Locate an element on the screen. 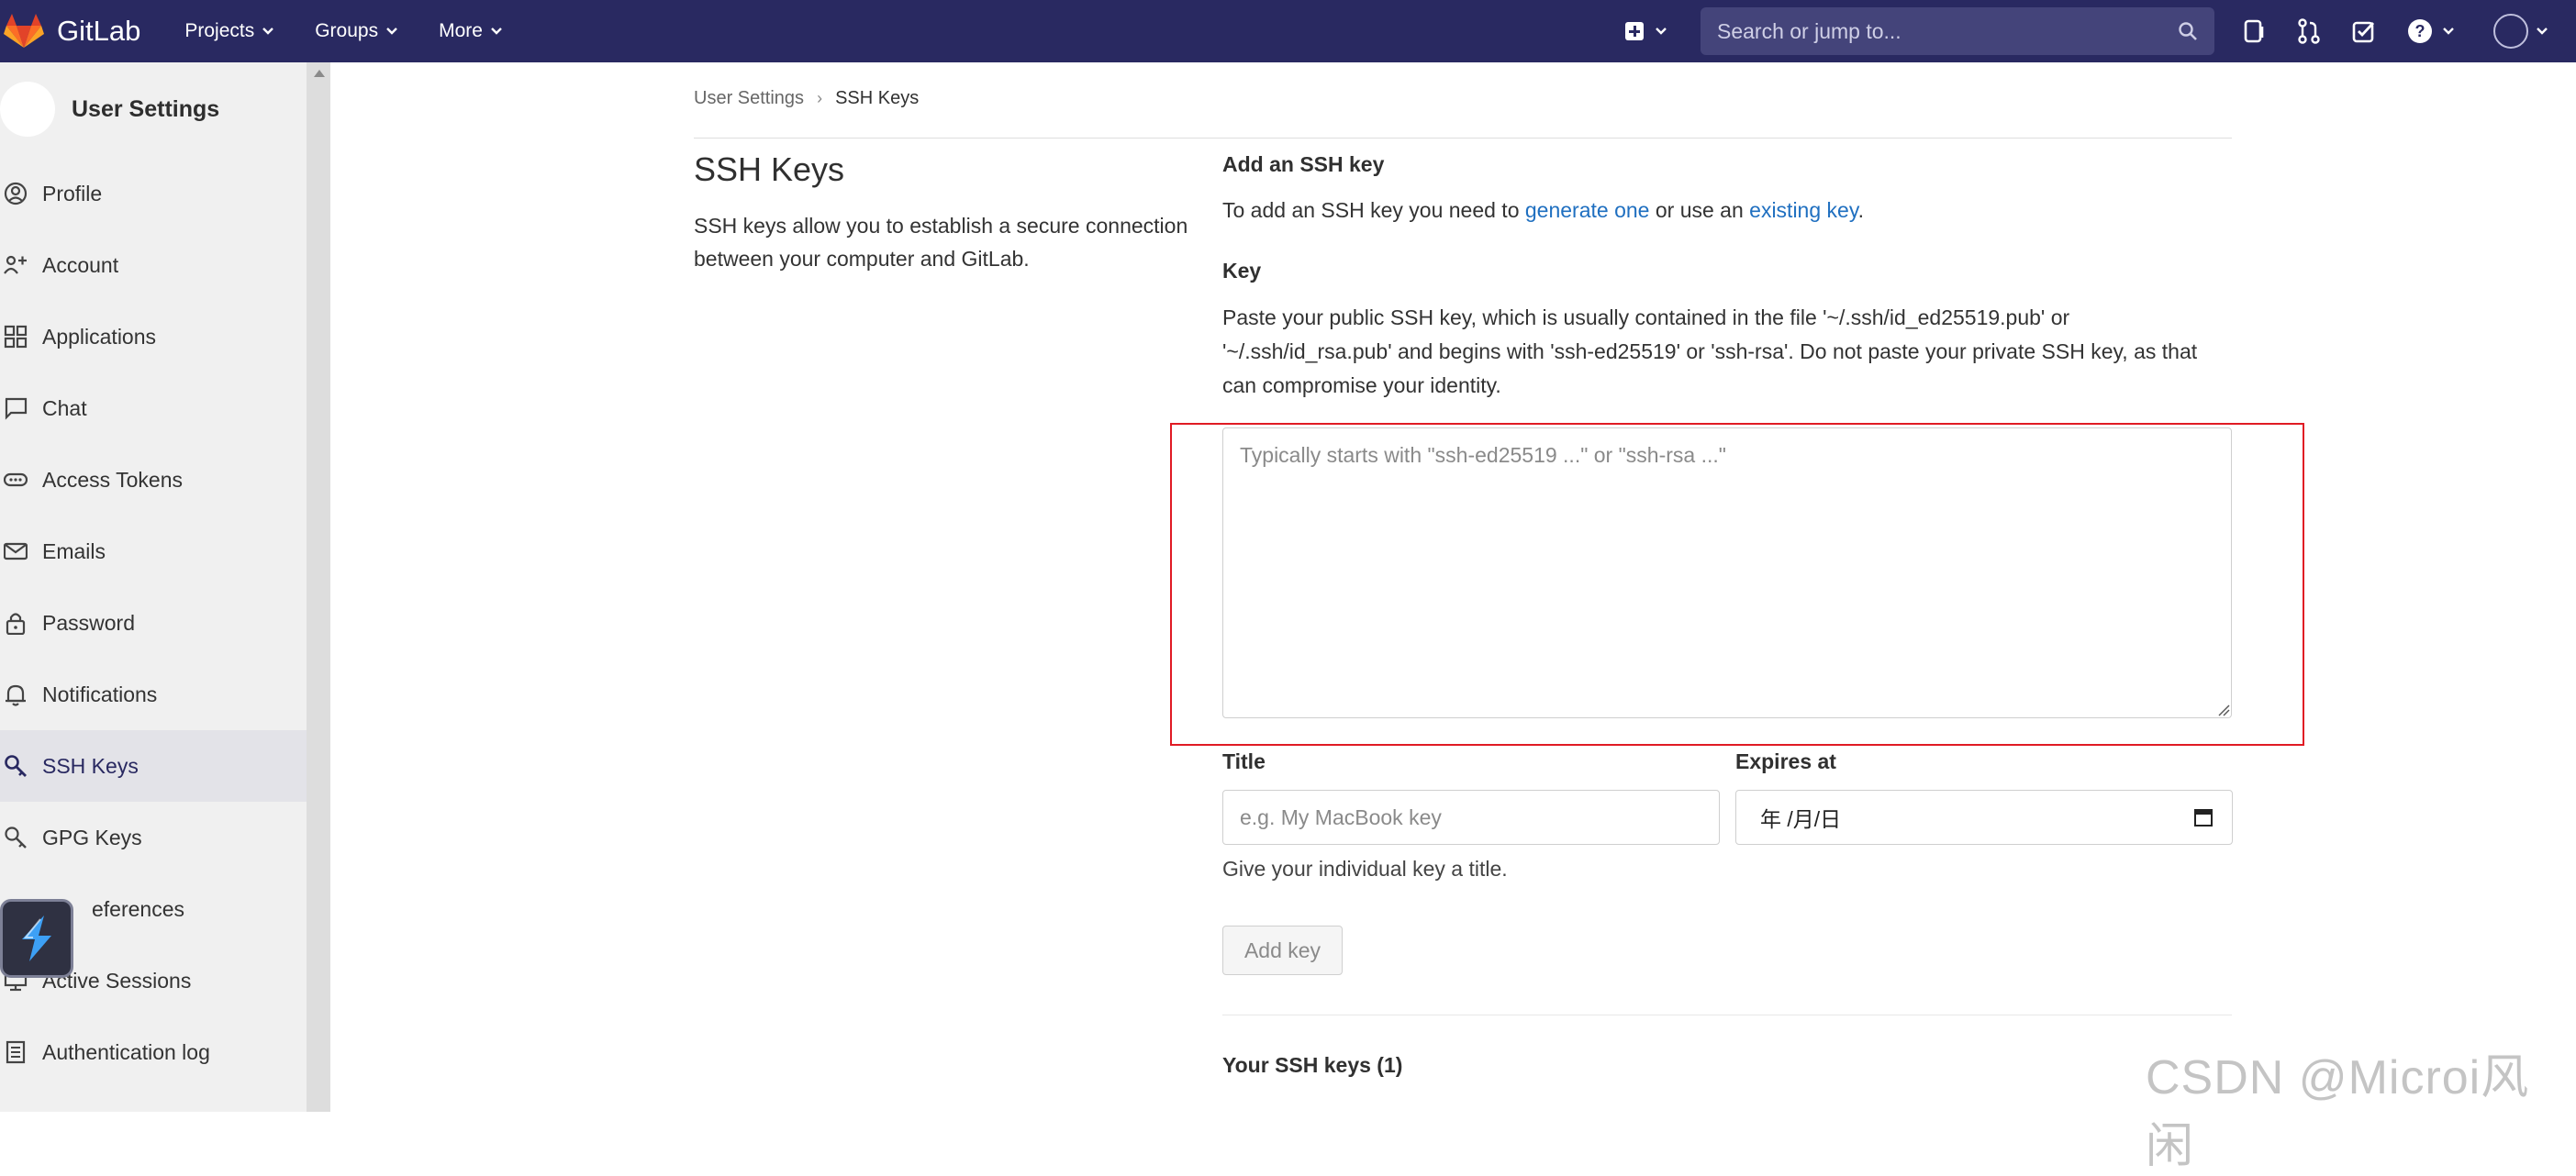  breadcrumb: User Settings › SSH Keys is located at coordinates (806, 98).